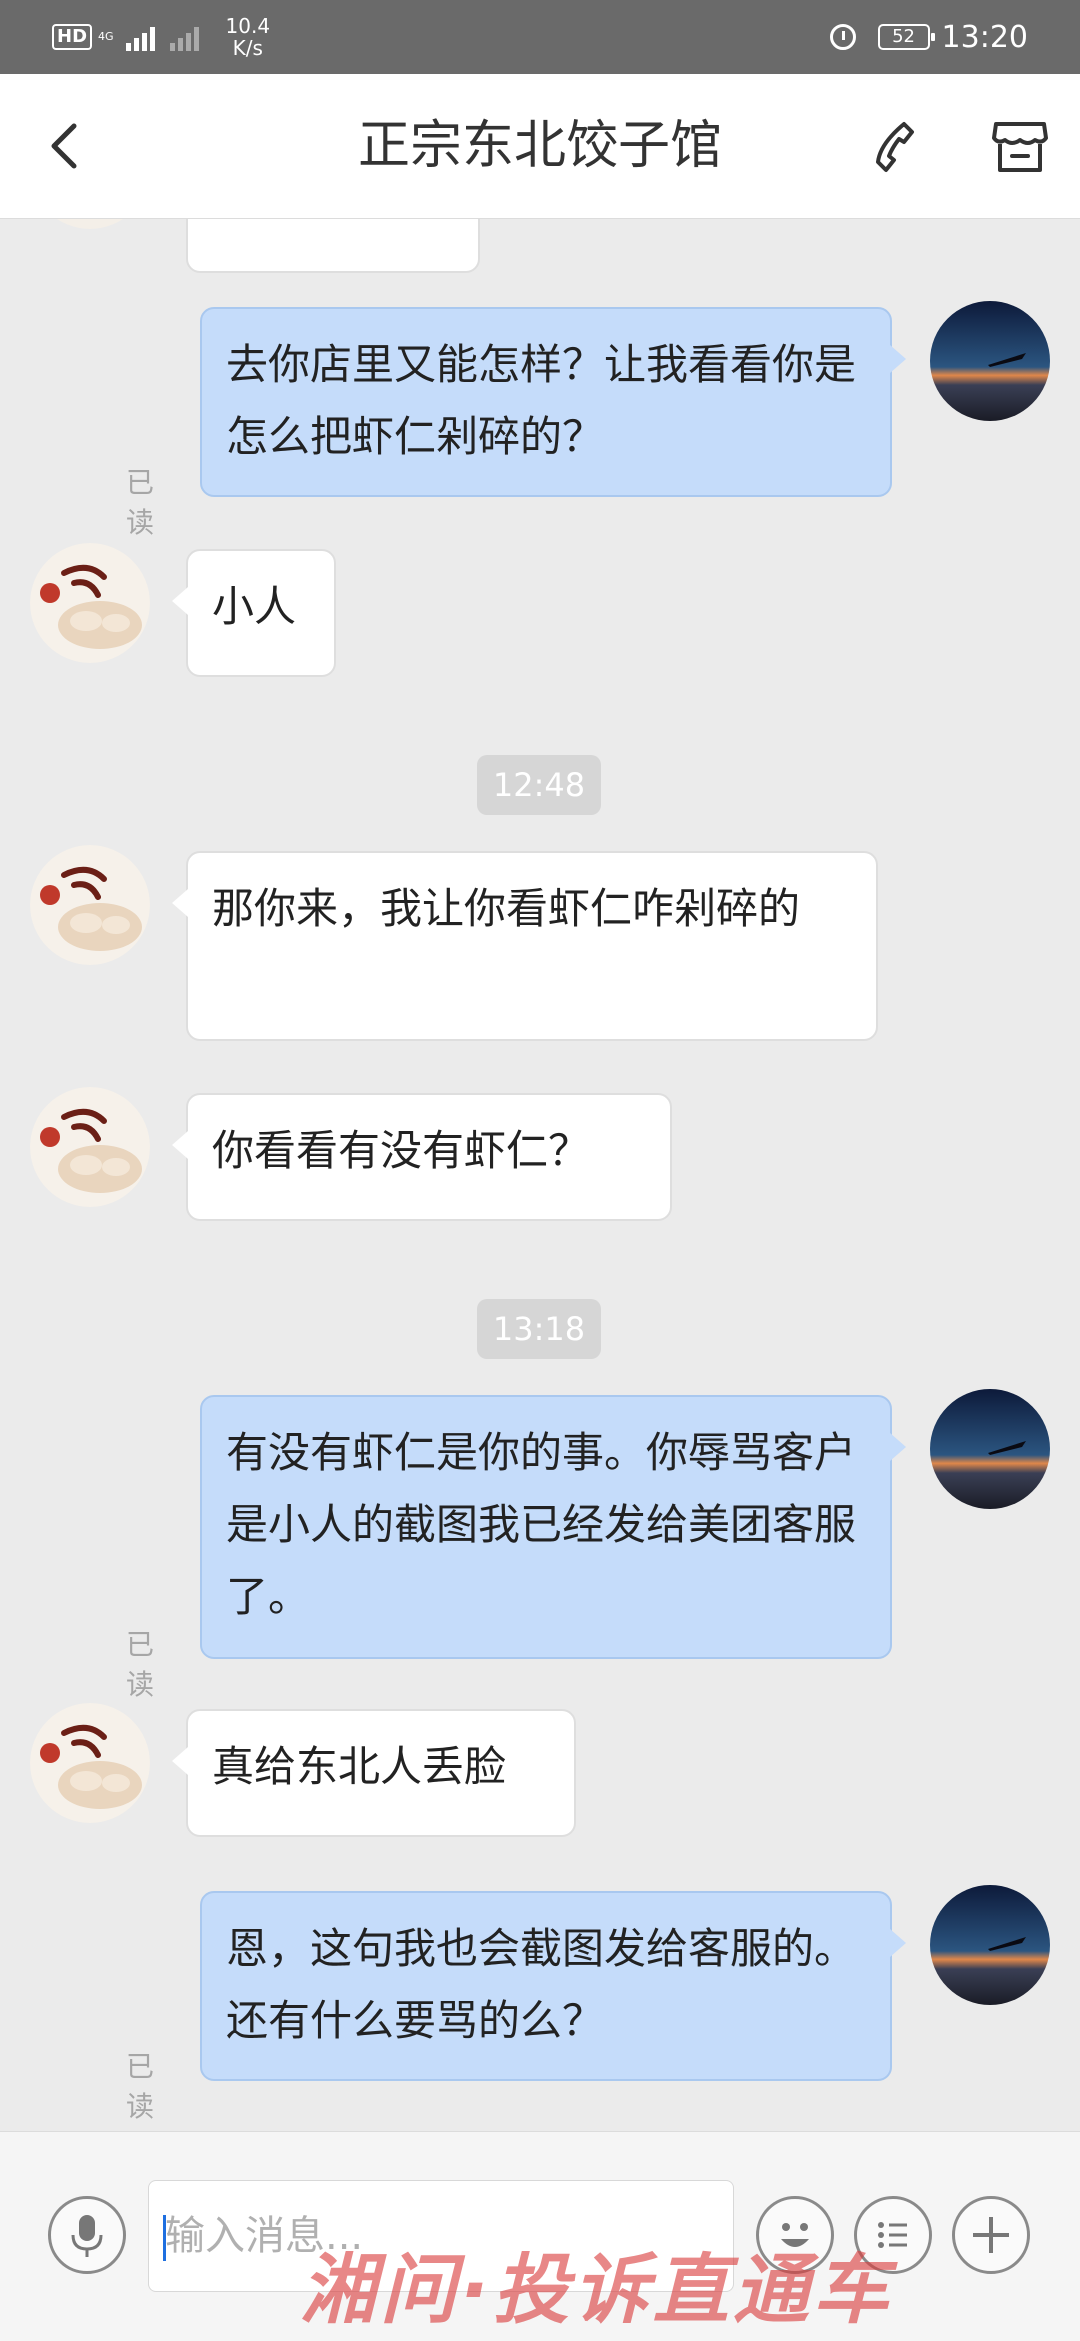 This screenshot has height=2341, width=1080. I want to click on status-time: 13:20, so click(984, 37).